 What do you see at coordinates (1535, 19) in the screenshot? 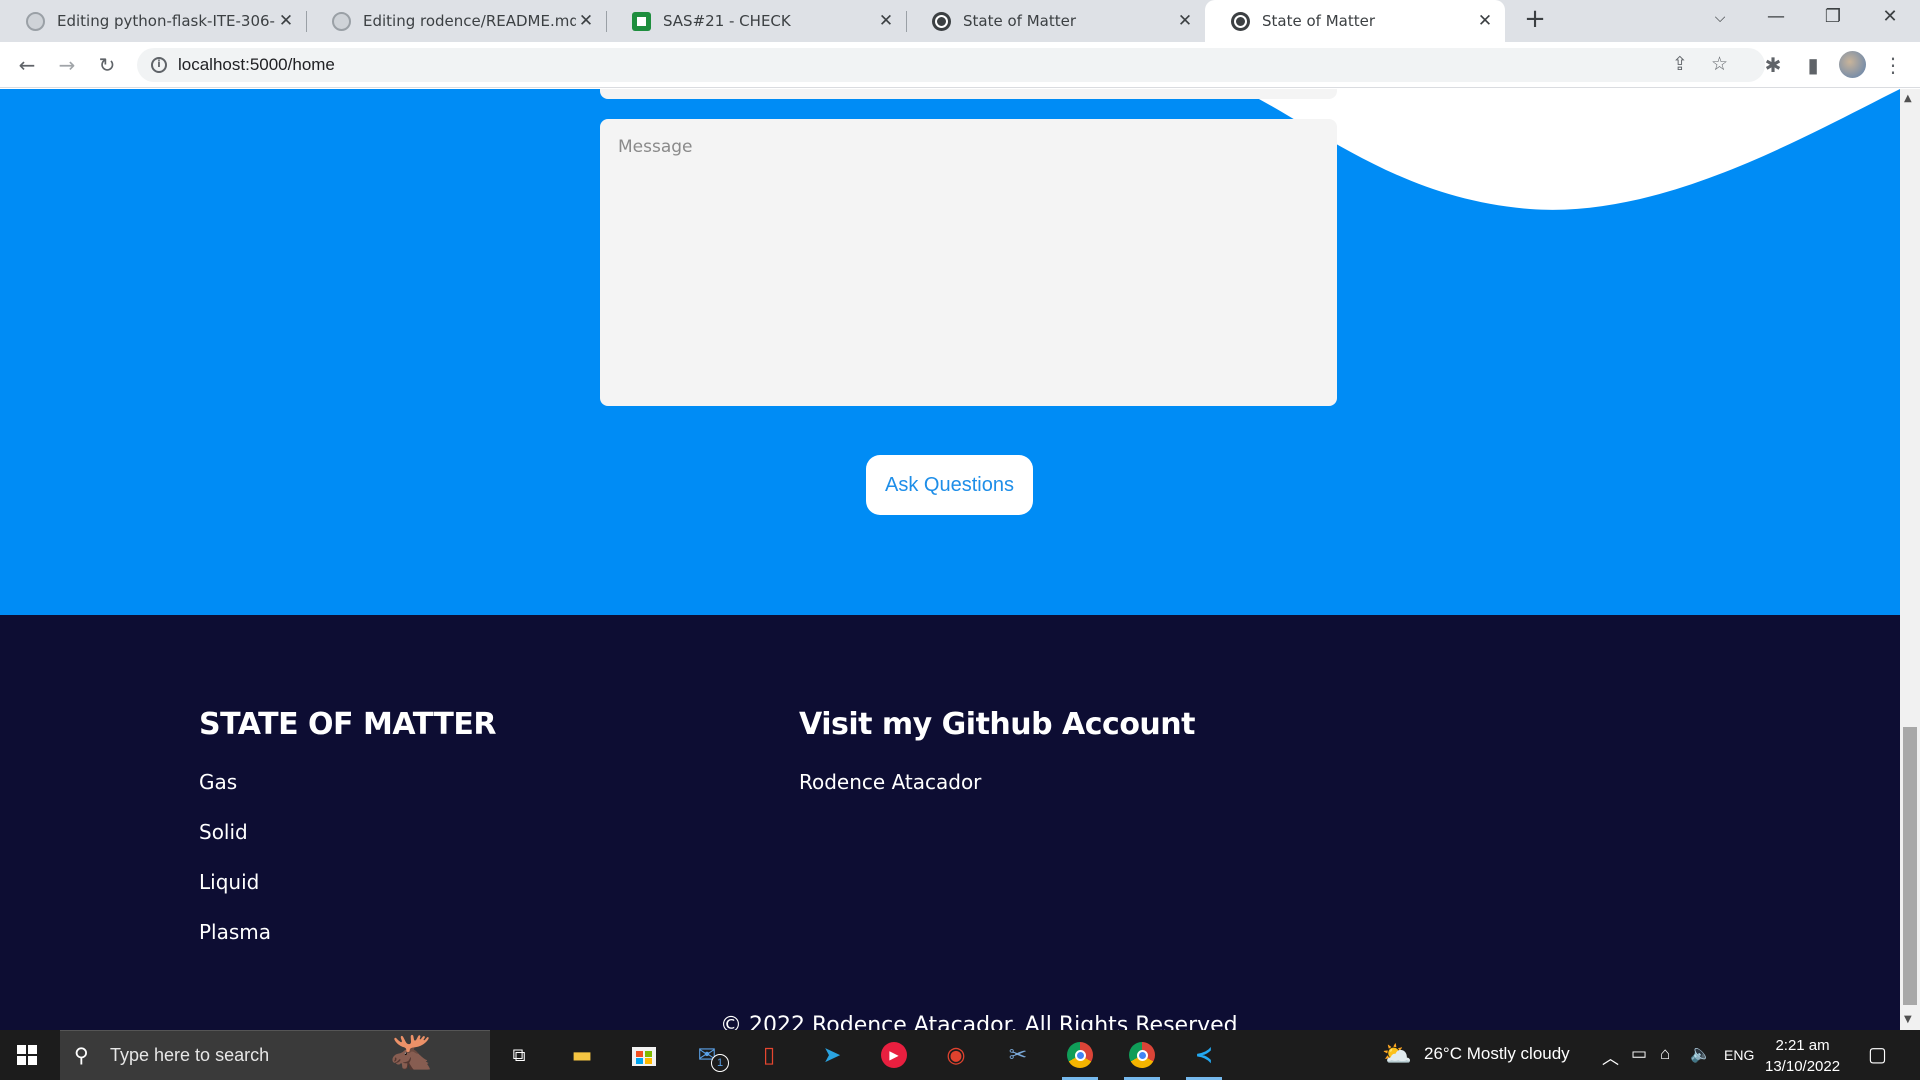
I see `new-tab-button: +` at bounding box center [1535, 19].